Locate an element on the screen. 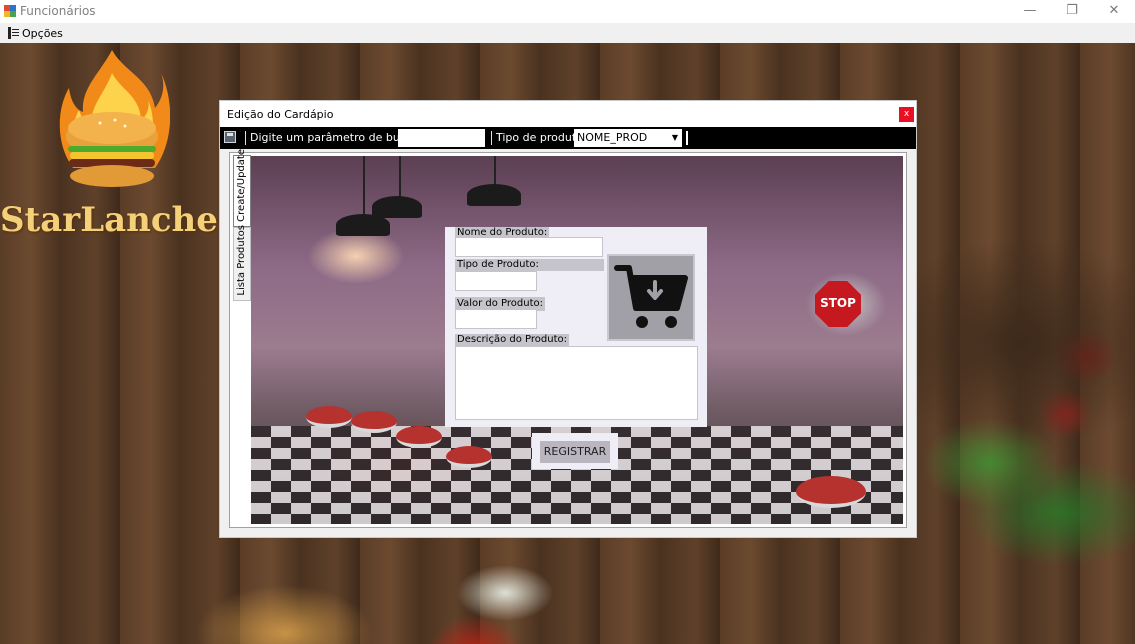  dialog-titlebar: Edição do Cardápio x is located at coordinates (568, 114).